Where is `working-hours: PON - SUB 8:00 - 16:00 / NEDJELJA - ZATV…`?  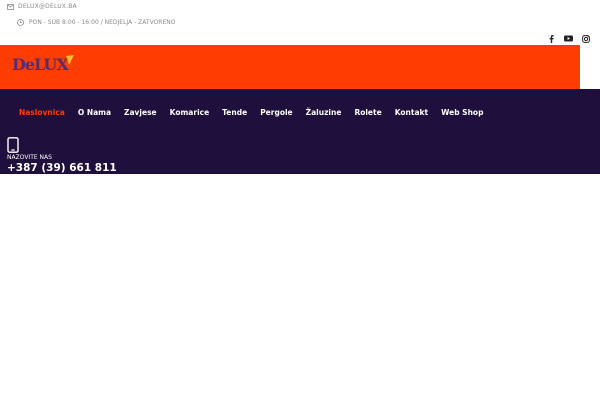 working-hours: PON - SUB 8:00 - 16:00 / NEDJELJA - ZATV… is located at coordinates (96, 22).